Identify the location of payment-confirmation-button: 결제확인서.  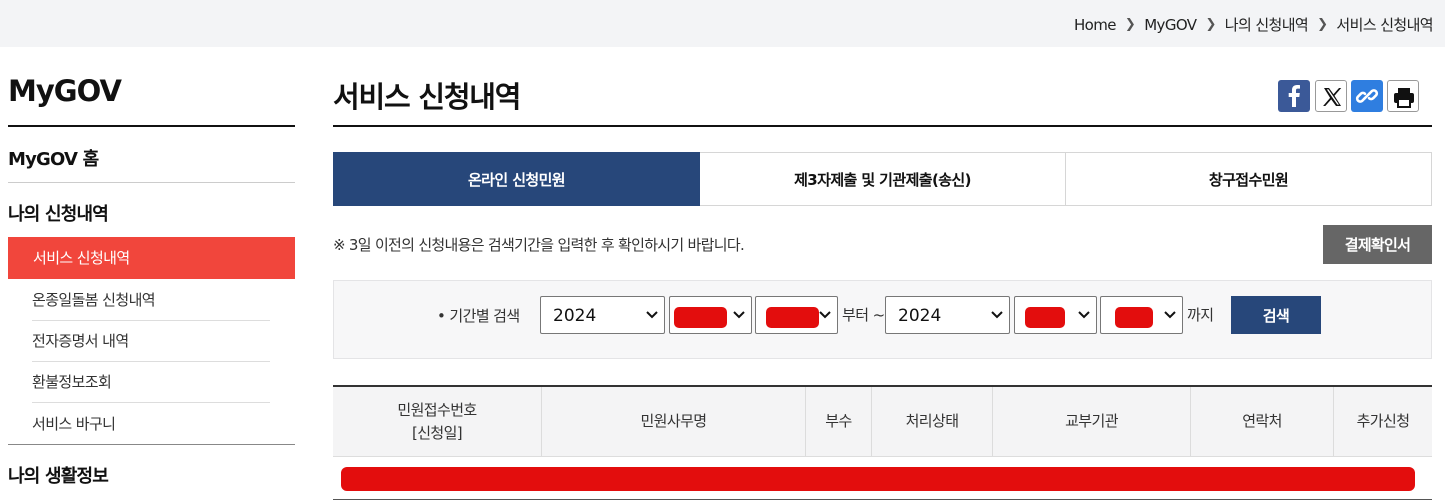
(1377, 244).